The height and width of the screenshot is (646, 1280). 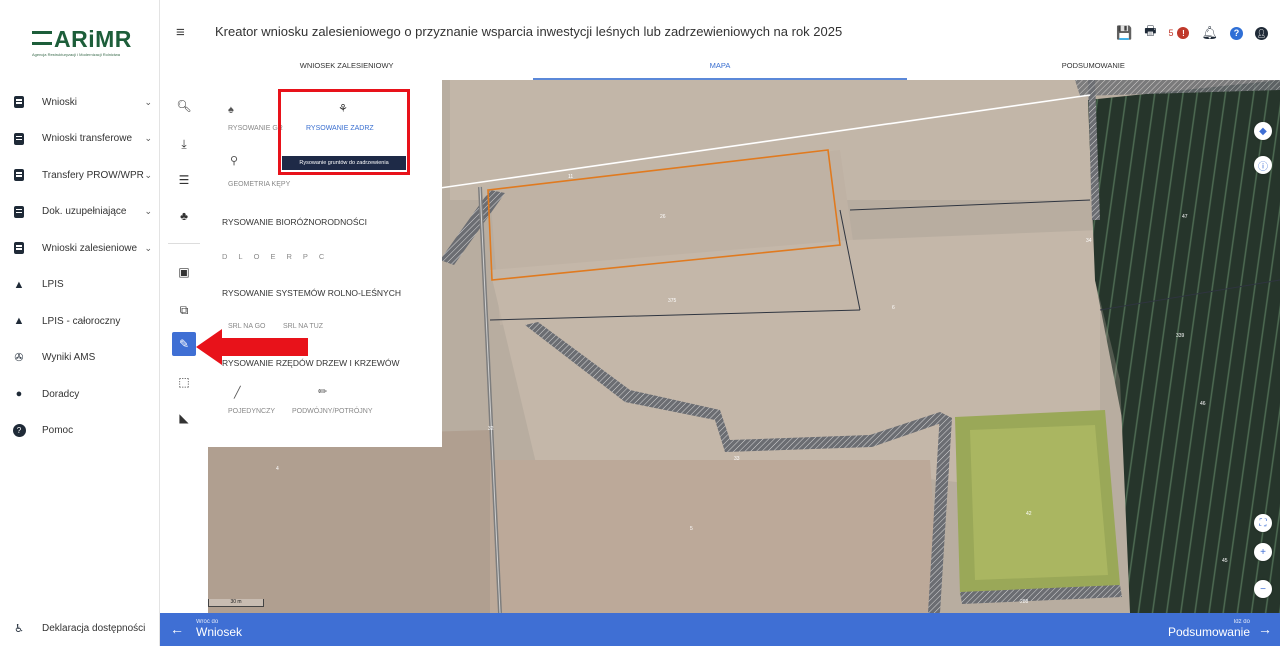 I want to click on parcel-label: 47, so click(x=1185, y=217).